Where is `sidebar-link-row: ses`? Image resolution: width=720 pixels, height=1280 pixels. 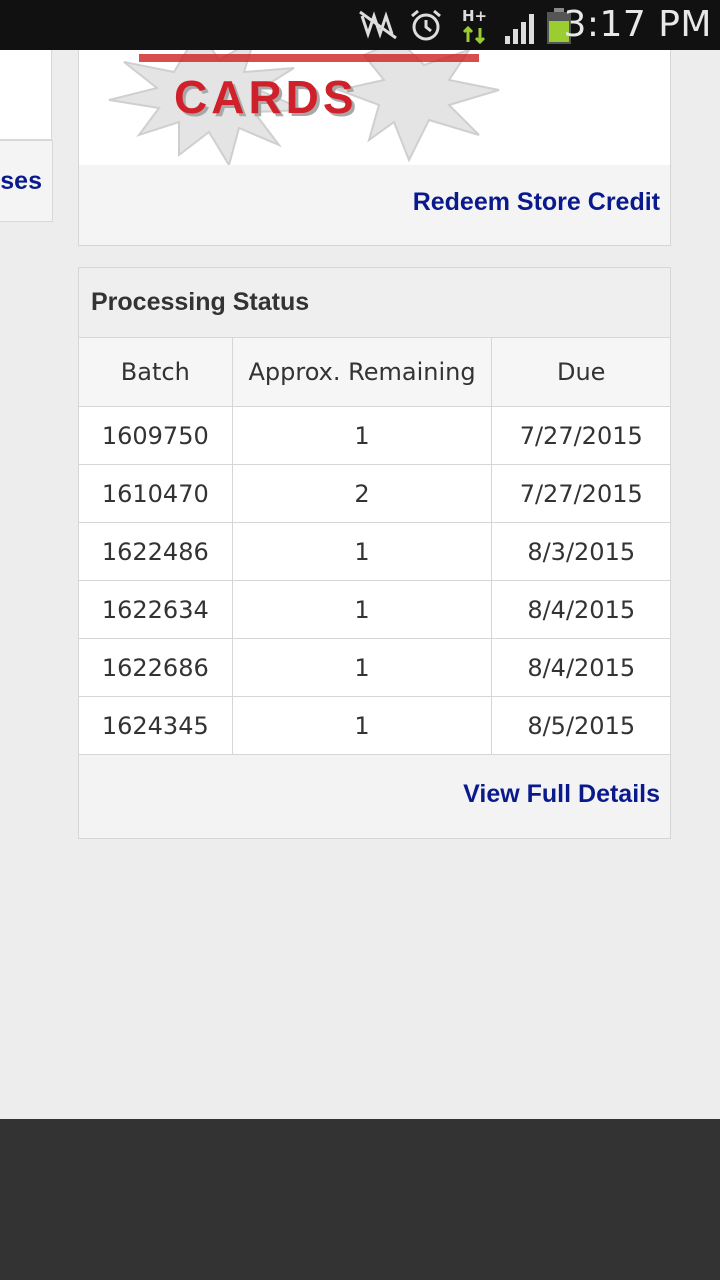 sidebar-link-row: ses is located at coordinates (26, 181).